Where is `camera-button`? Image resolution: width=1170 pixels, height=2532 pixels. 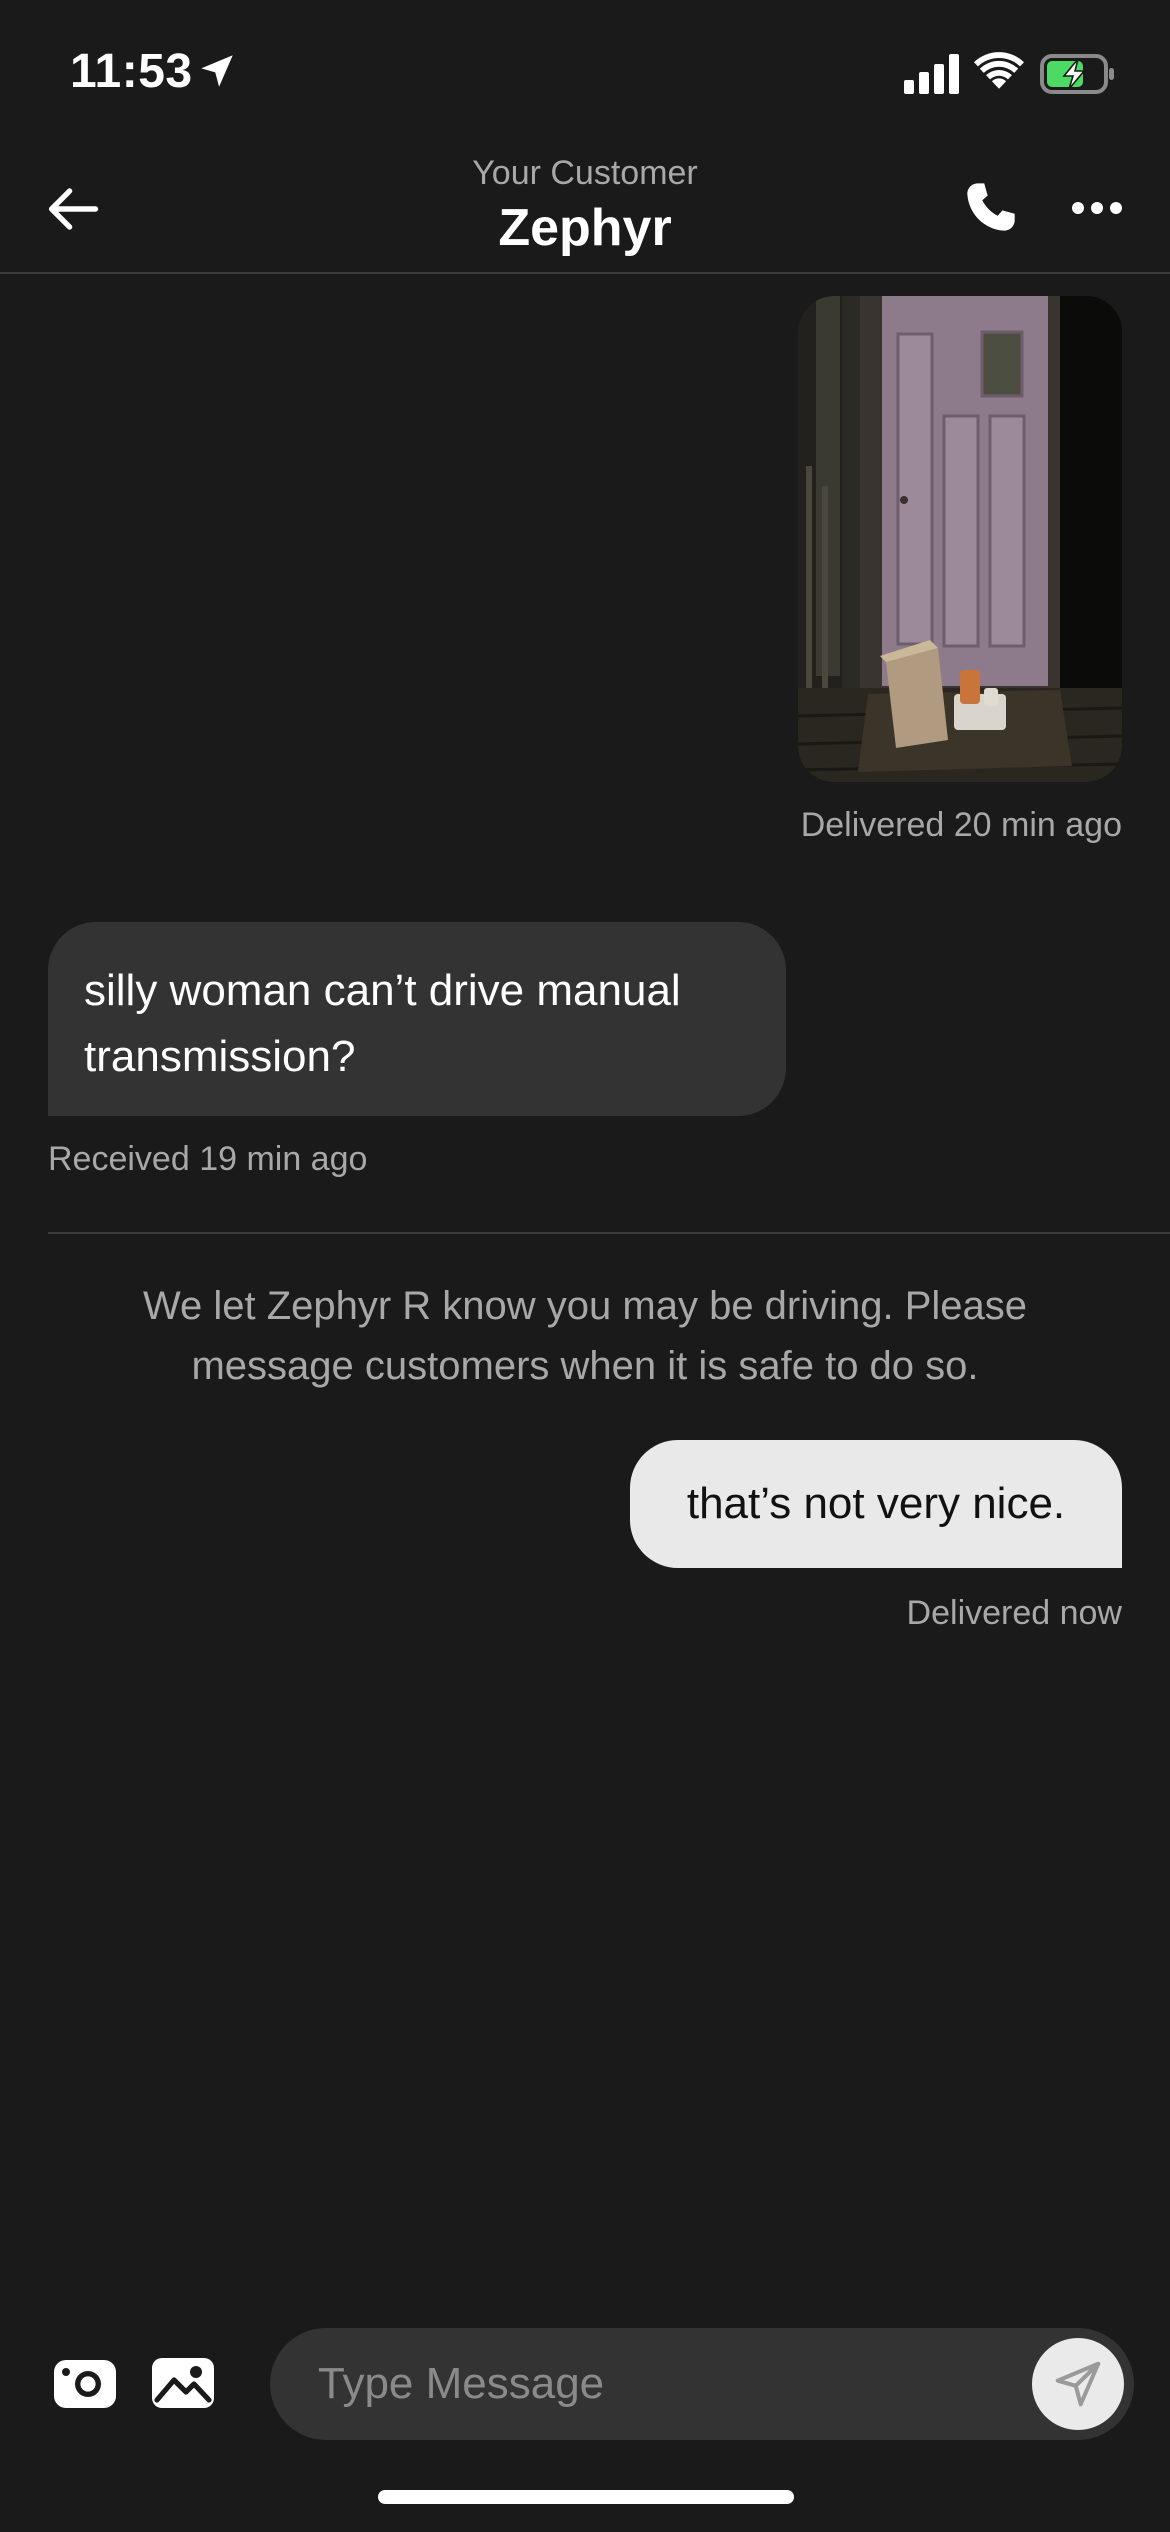 camera-button is located at coordinates (85, 2382).